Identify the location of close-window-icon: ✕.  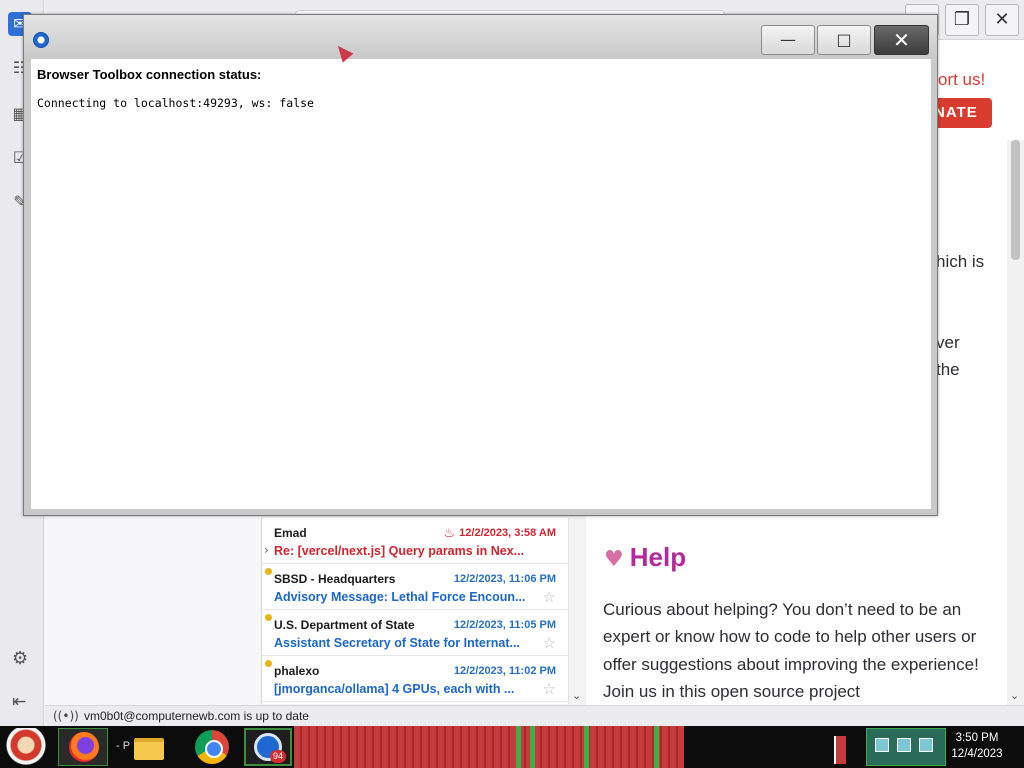
(1002, 20).